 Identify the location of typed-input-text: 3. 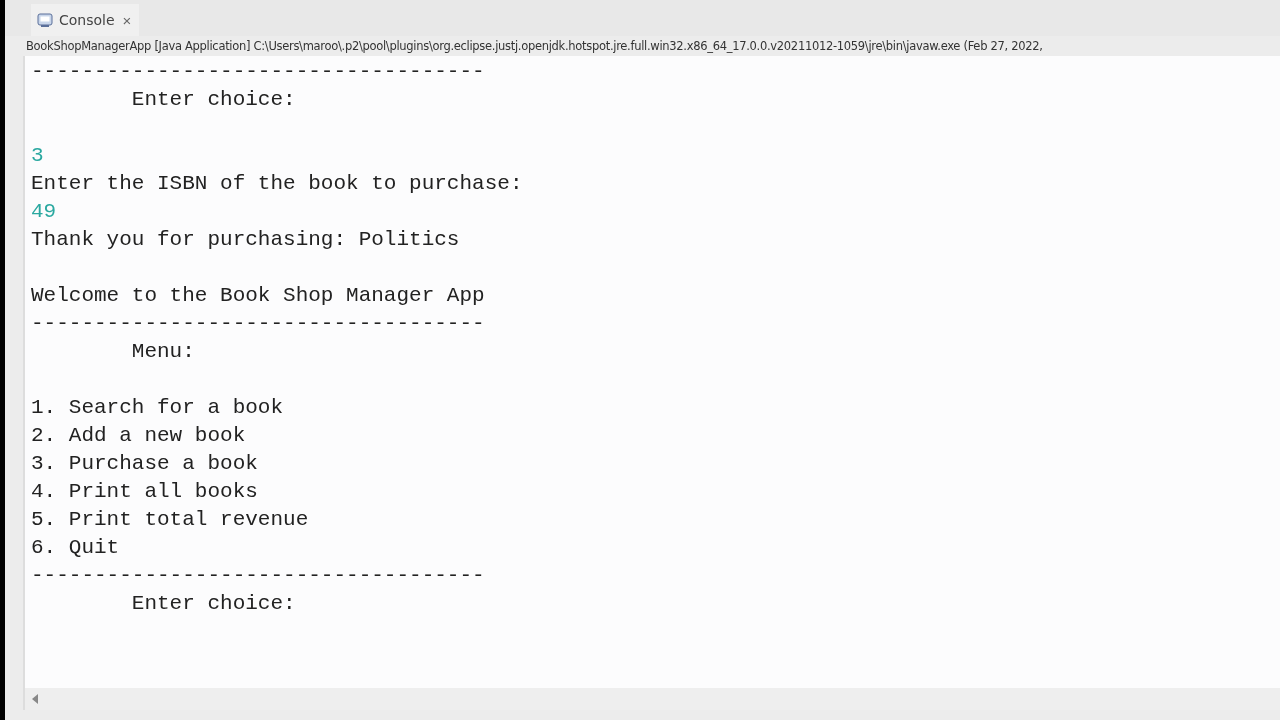
(37, 156).